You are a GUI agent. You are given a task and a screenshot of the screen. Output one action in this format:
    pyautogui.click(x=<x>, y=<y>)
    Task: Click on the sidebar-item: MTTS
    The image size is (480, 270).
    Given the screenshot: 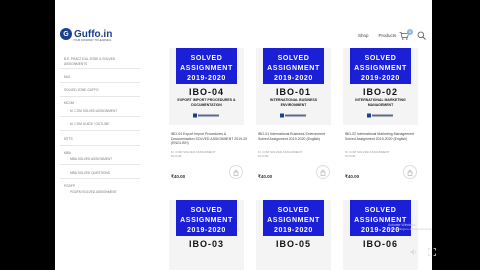 What is the action you would take?
    pyautogui.click(x=68, y=139)
    